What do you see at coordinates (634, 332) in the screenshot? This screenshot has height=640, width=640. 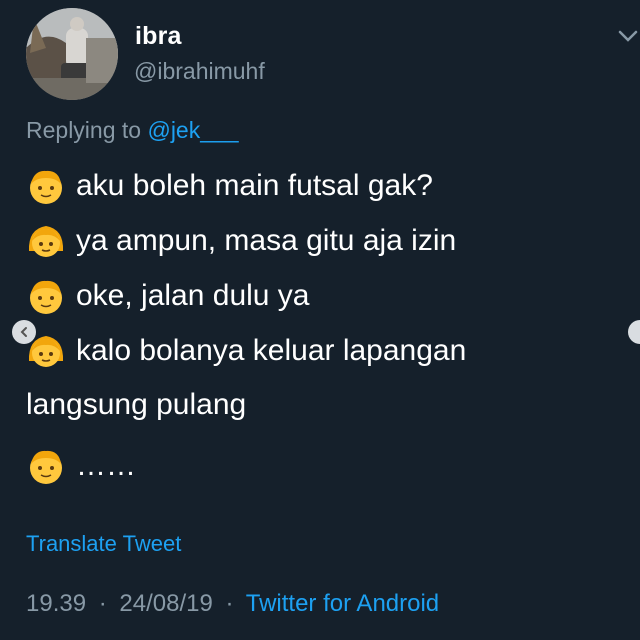 I see `carousel-next-button` at bounding box center [634, 332].